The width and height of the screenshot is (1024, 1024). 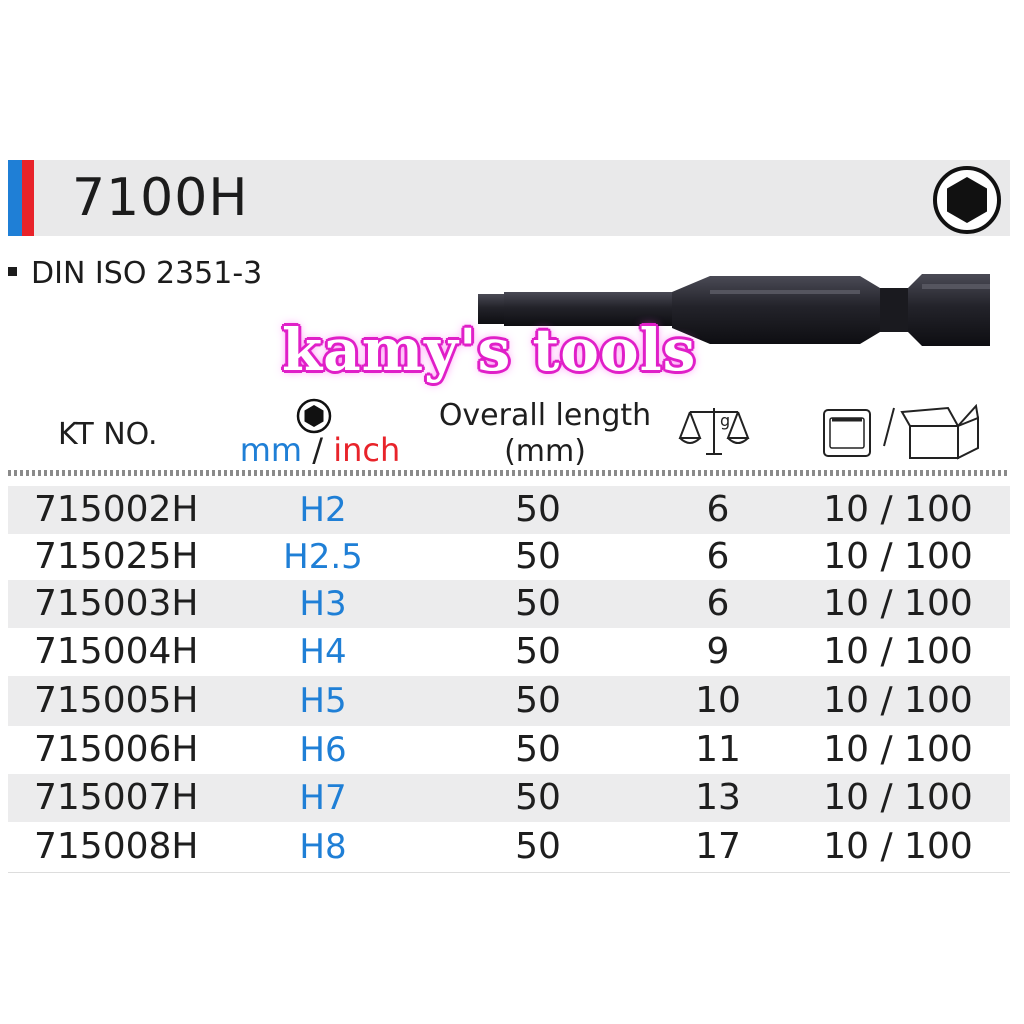 I want to click on size-cell: H2, so click(x=323, y=510).